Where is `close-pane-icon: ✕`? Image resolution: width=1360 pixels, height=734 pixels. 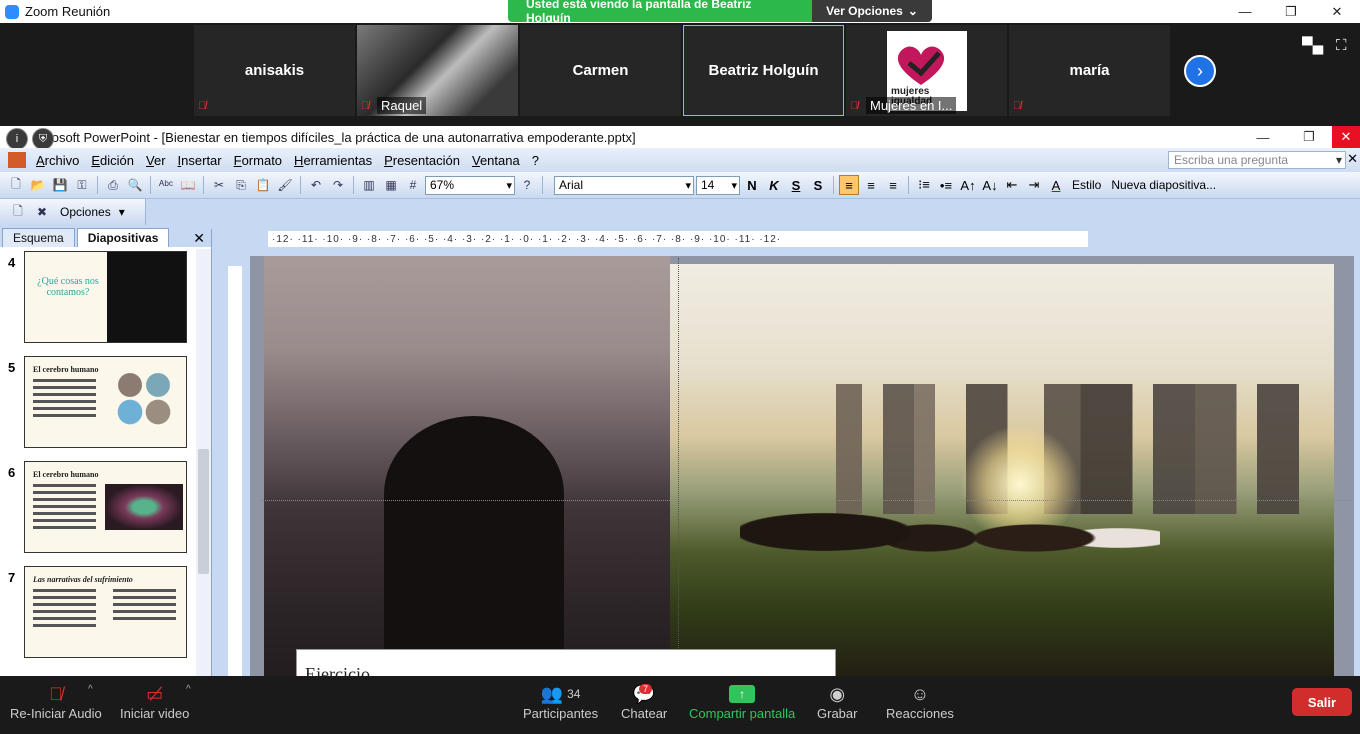 close-pane-icon: ✕ is located at coordinates (199, 238).